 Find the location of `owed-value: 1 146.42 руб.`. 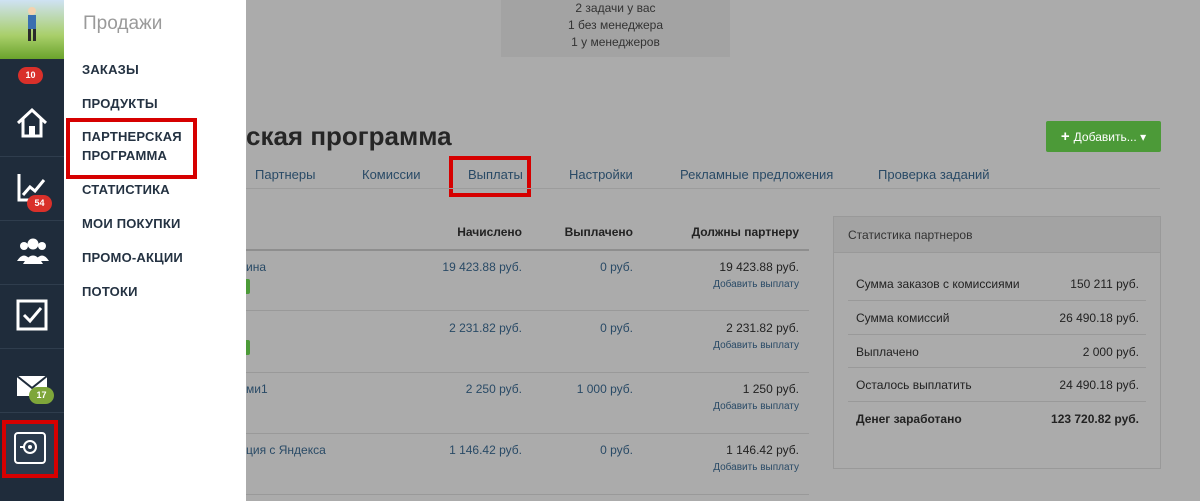

owed-value: 1 146.42 руб. is located at coordinates (762, 450).